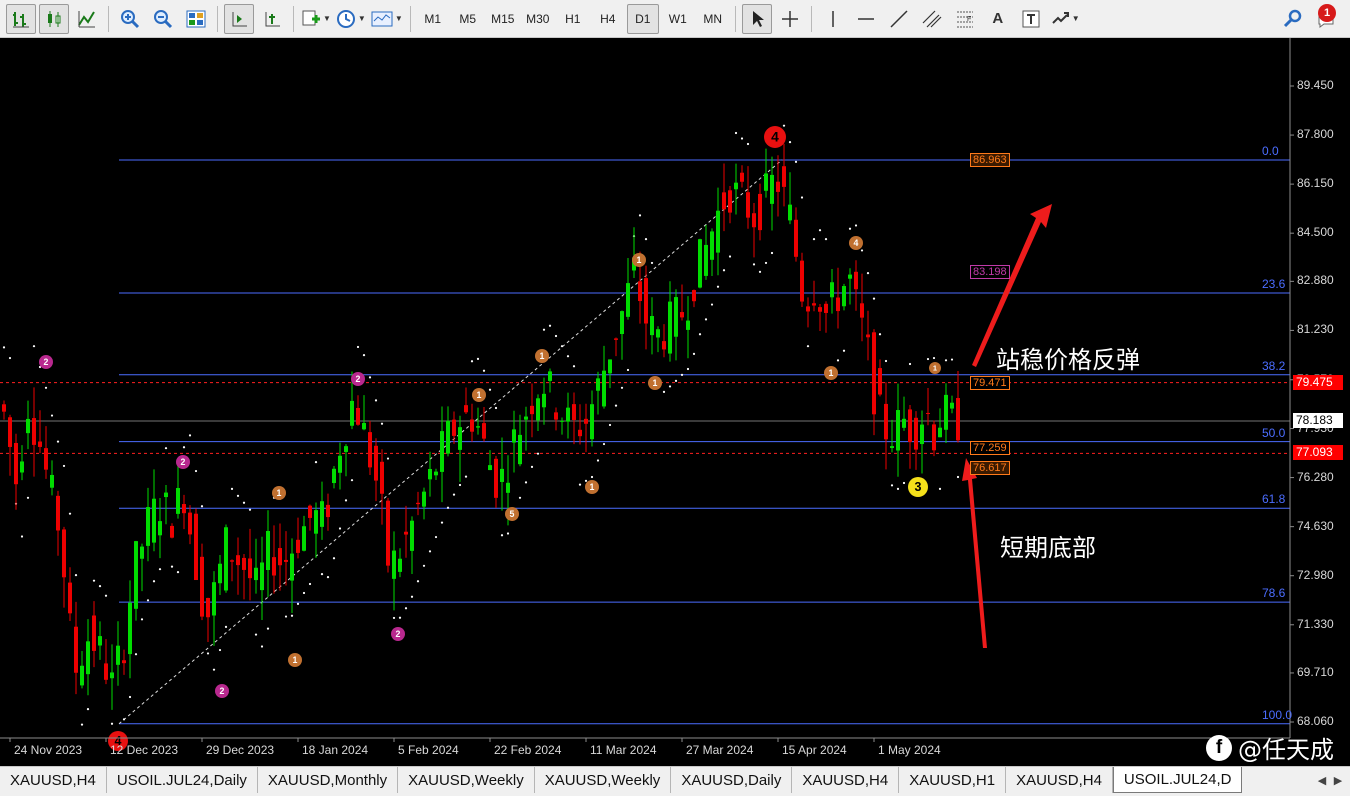 The image size is (1350, 796). Describe the element at coordinates (272, 19) in the screenshot. I see `chart-shift-button` at that location.